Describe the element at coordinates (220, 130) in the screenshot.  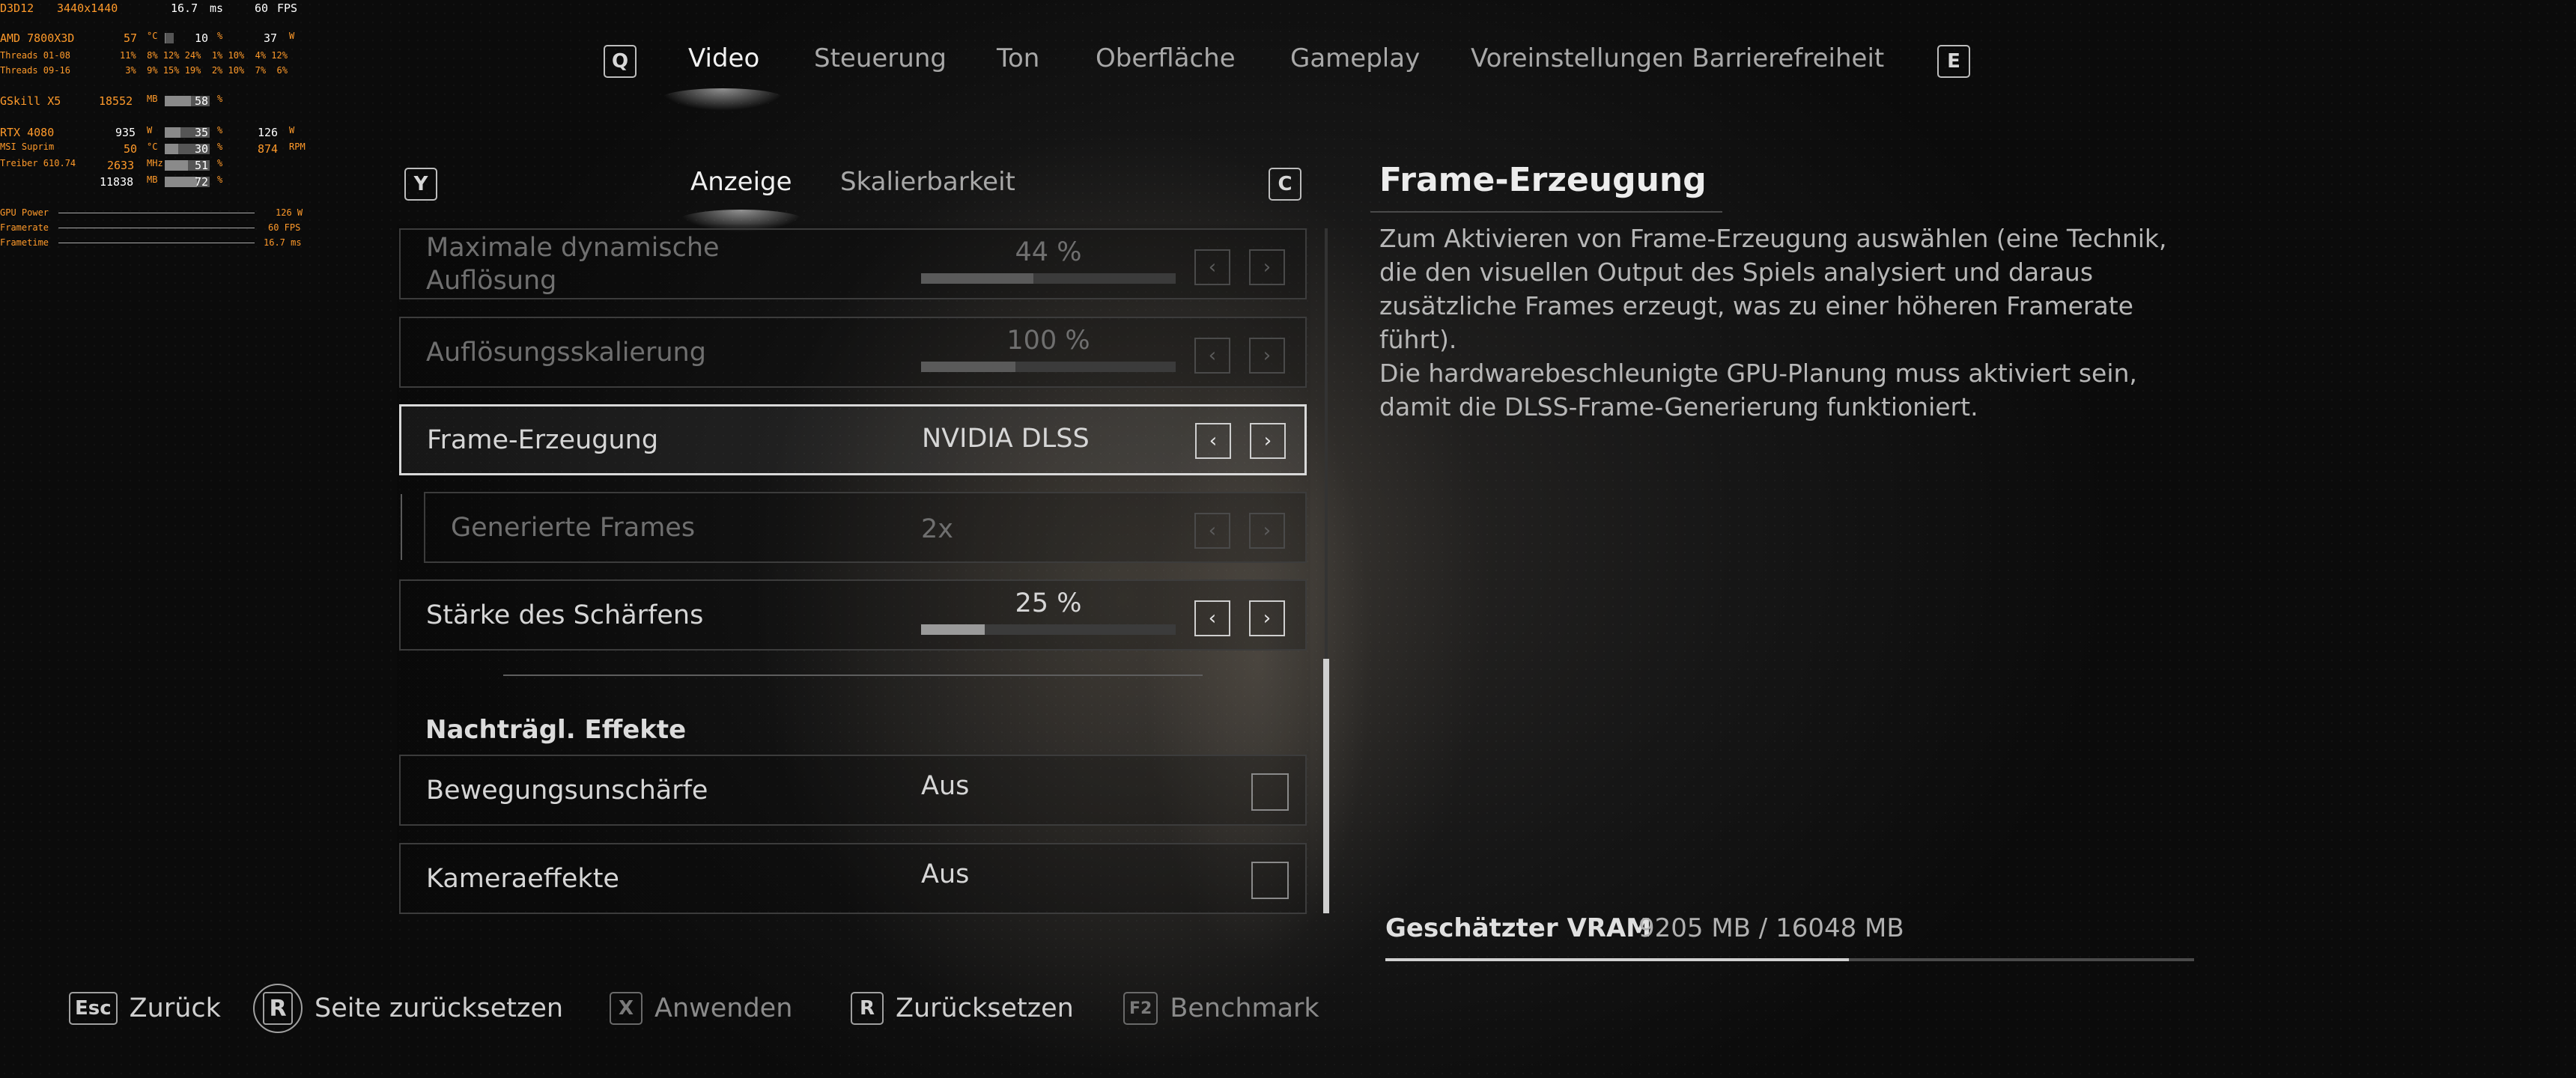
I see `overlay-gpu-load-unit: %` at that location.